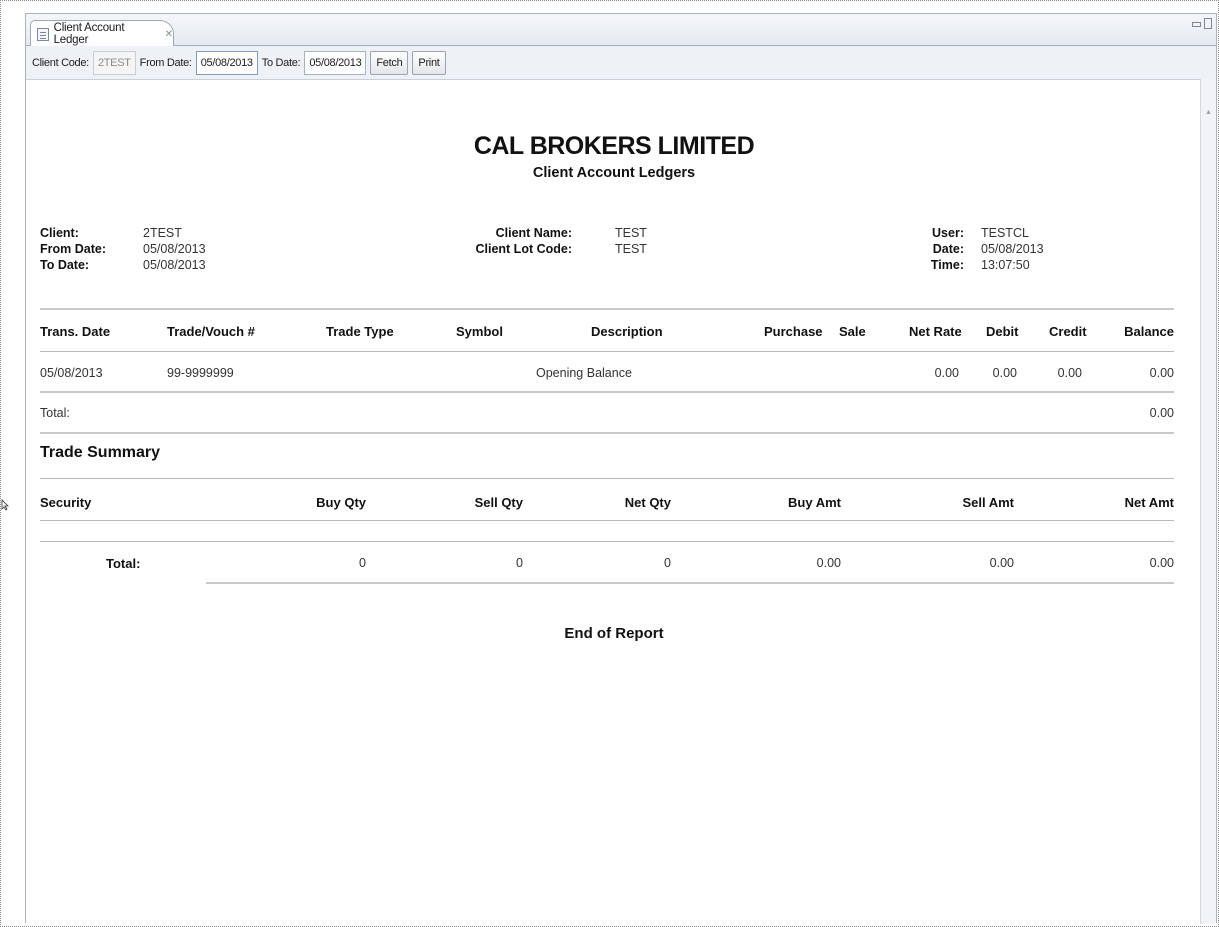 The image size is (1219, 927). I want to click on report-title: Client Account Ledgers, so click(614, 173).